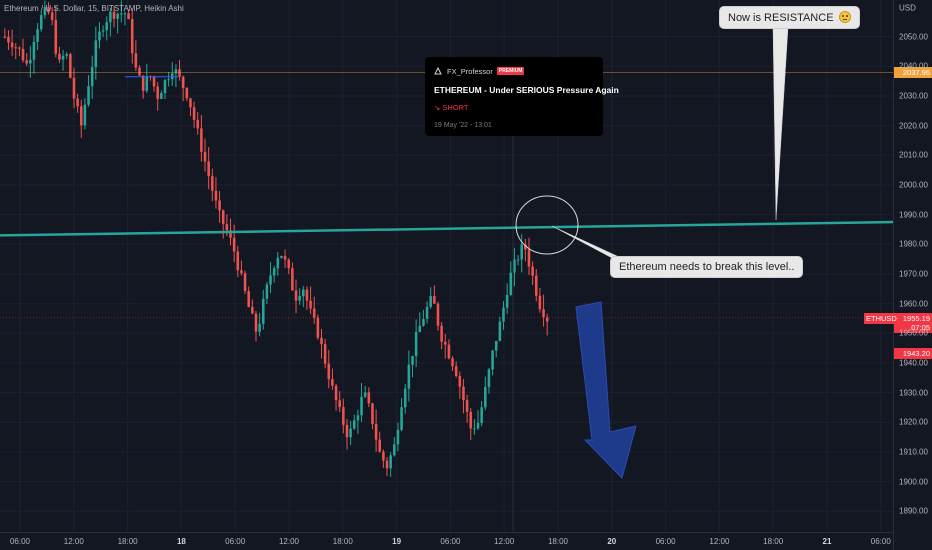 Image resolution: width=932 pixels, height=550 pixels. I want to click on price-label: 1970.00, so click(913, 274).